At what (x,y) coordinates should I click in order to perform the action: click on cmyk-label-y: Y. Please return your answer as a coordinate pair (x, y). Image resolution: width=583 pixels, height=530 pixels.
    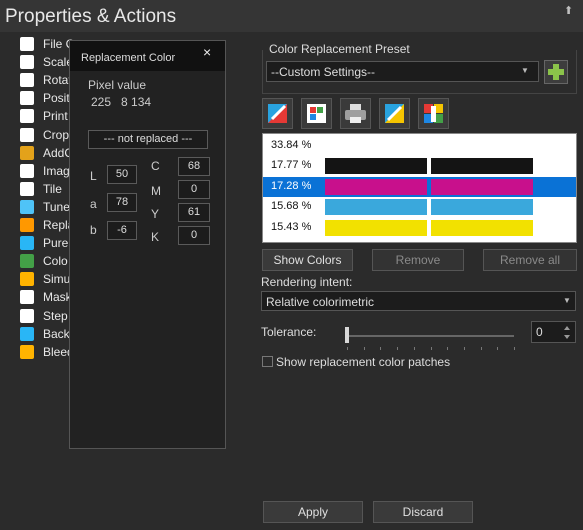
    Looking at the image, I should click on (155, 214).